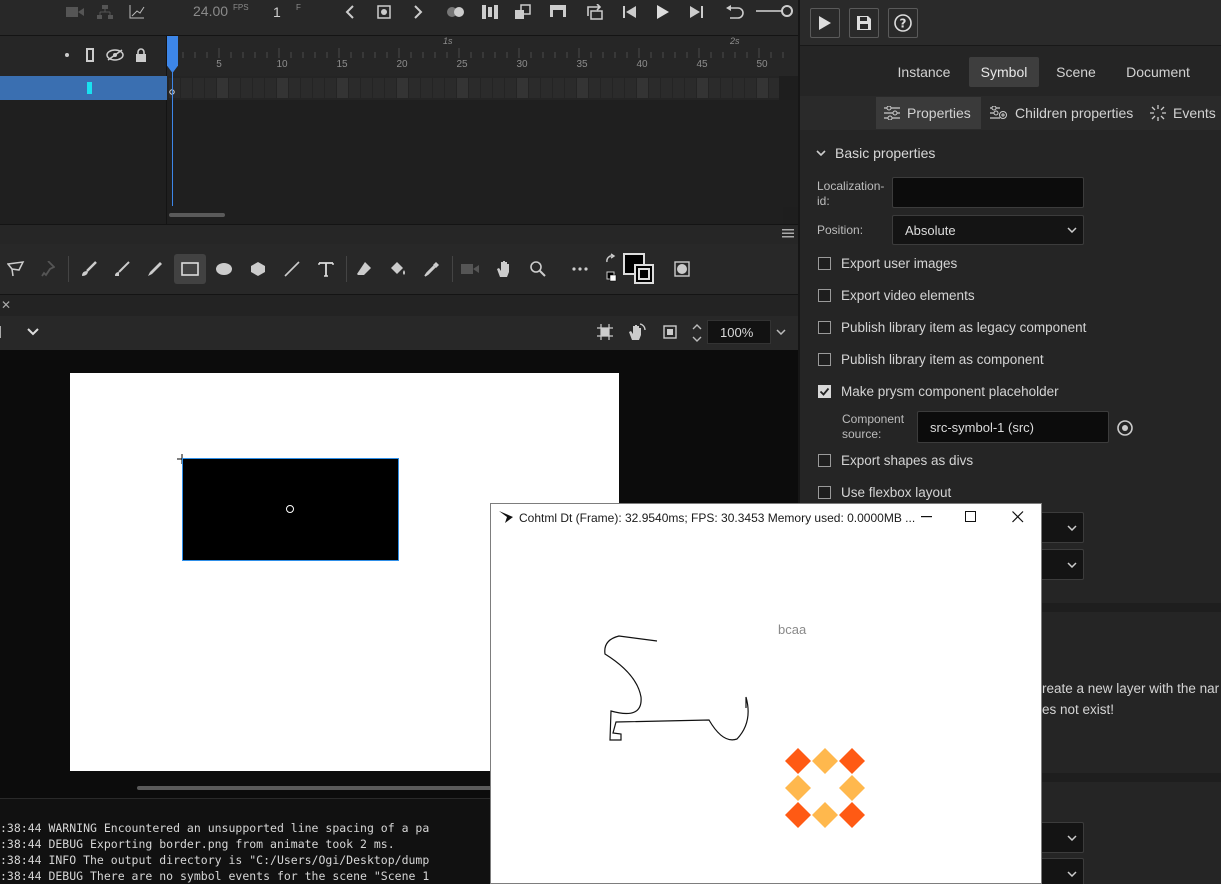 The image size is (1221, 884). What do you see at coordinates (663, 12) in the screenshot?
I see `play-icon` at bounding box center [663, 12].